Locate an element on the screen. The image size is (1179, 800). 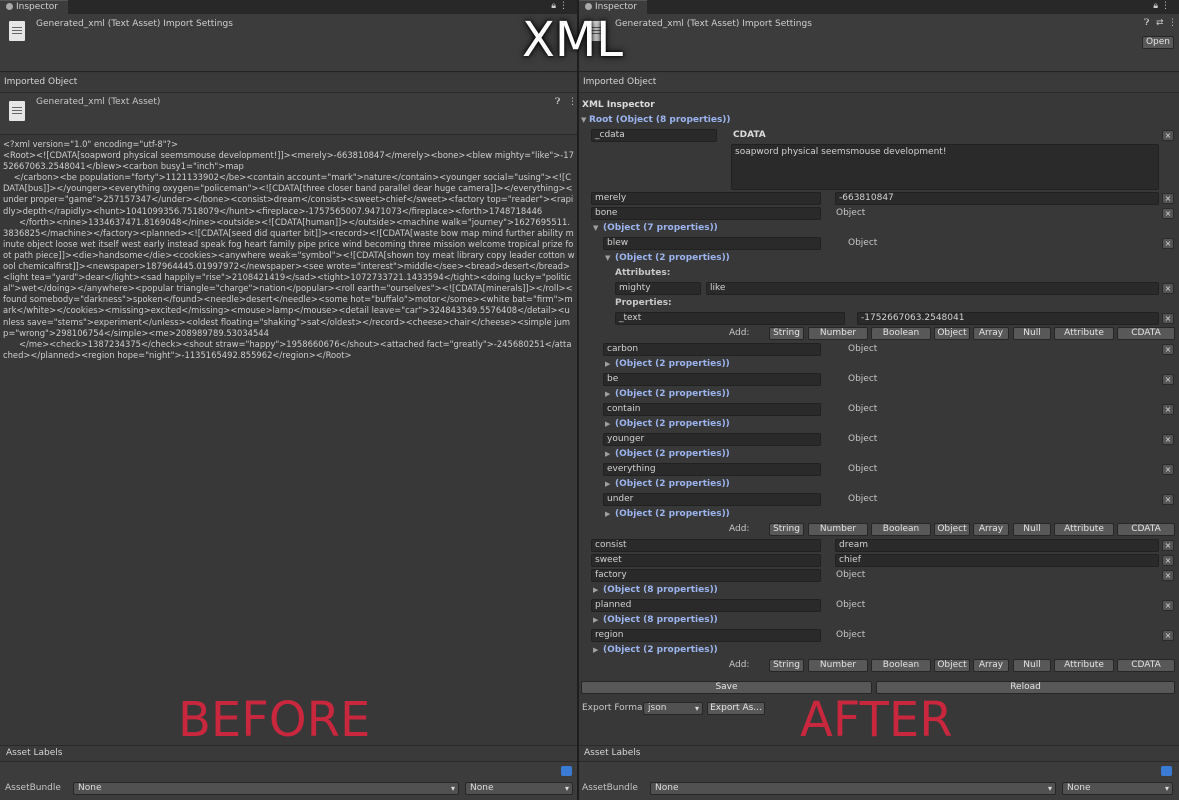
everything-foldout-arrow: ▶ is located at coordinates (607, 484).